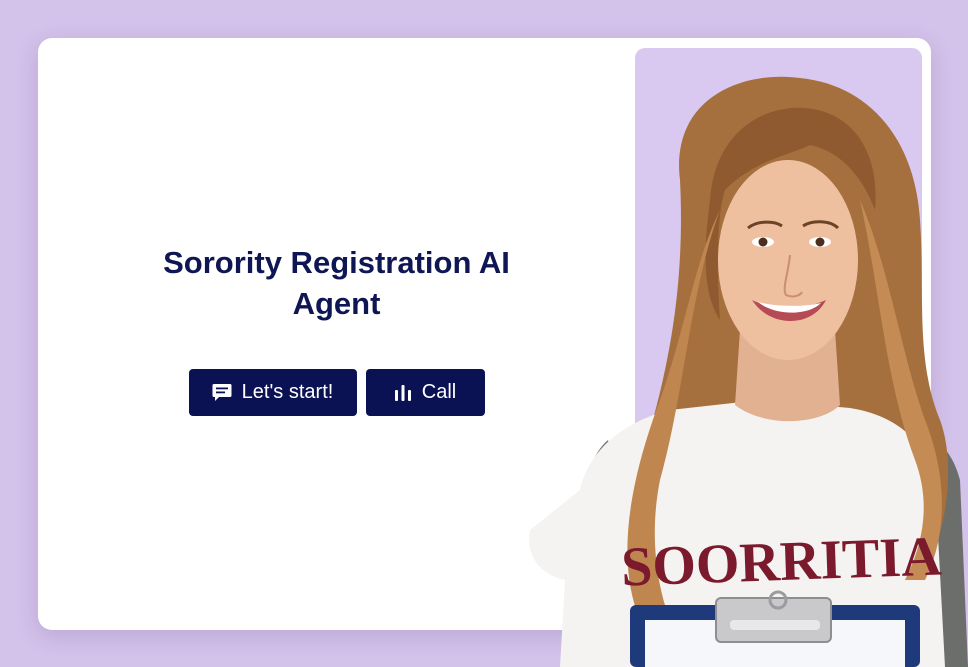 The height and width of the screenshot is (667, 968). I want to click on lets-start-label: Let's start!, so click(287, 392).